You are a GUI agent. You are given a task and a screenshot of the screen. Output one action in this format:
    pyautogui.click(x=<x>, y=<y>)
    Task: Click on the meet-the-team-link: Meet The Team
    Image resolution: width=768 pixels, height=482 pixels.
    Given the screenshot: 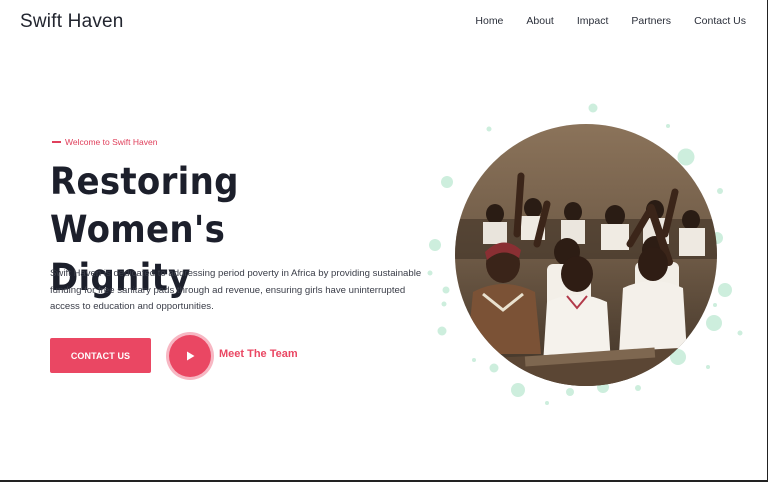 What is the action you would take?
    pyautogui.click(x=258, y=354)
    